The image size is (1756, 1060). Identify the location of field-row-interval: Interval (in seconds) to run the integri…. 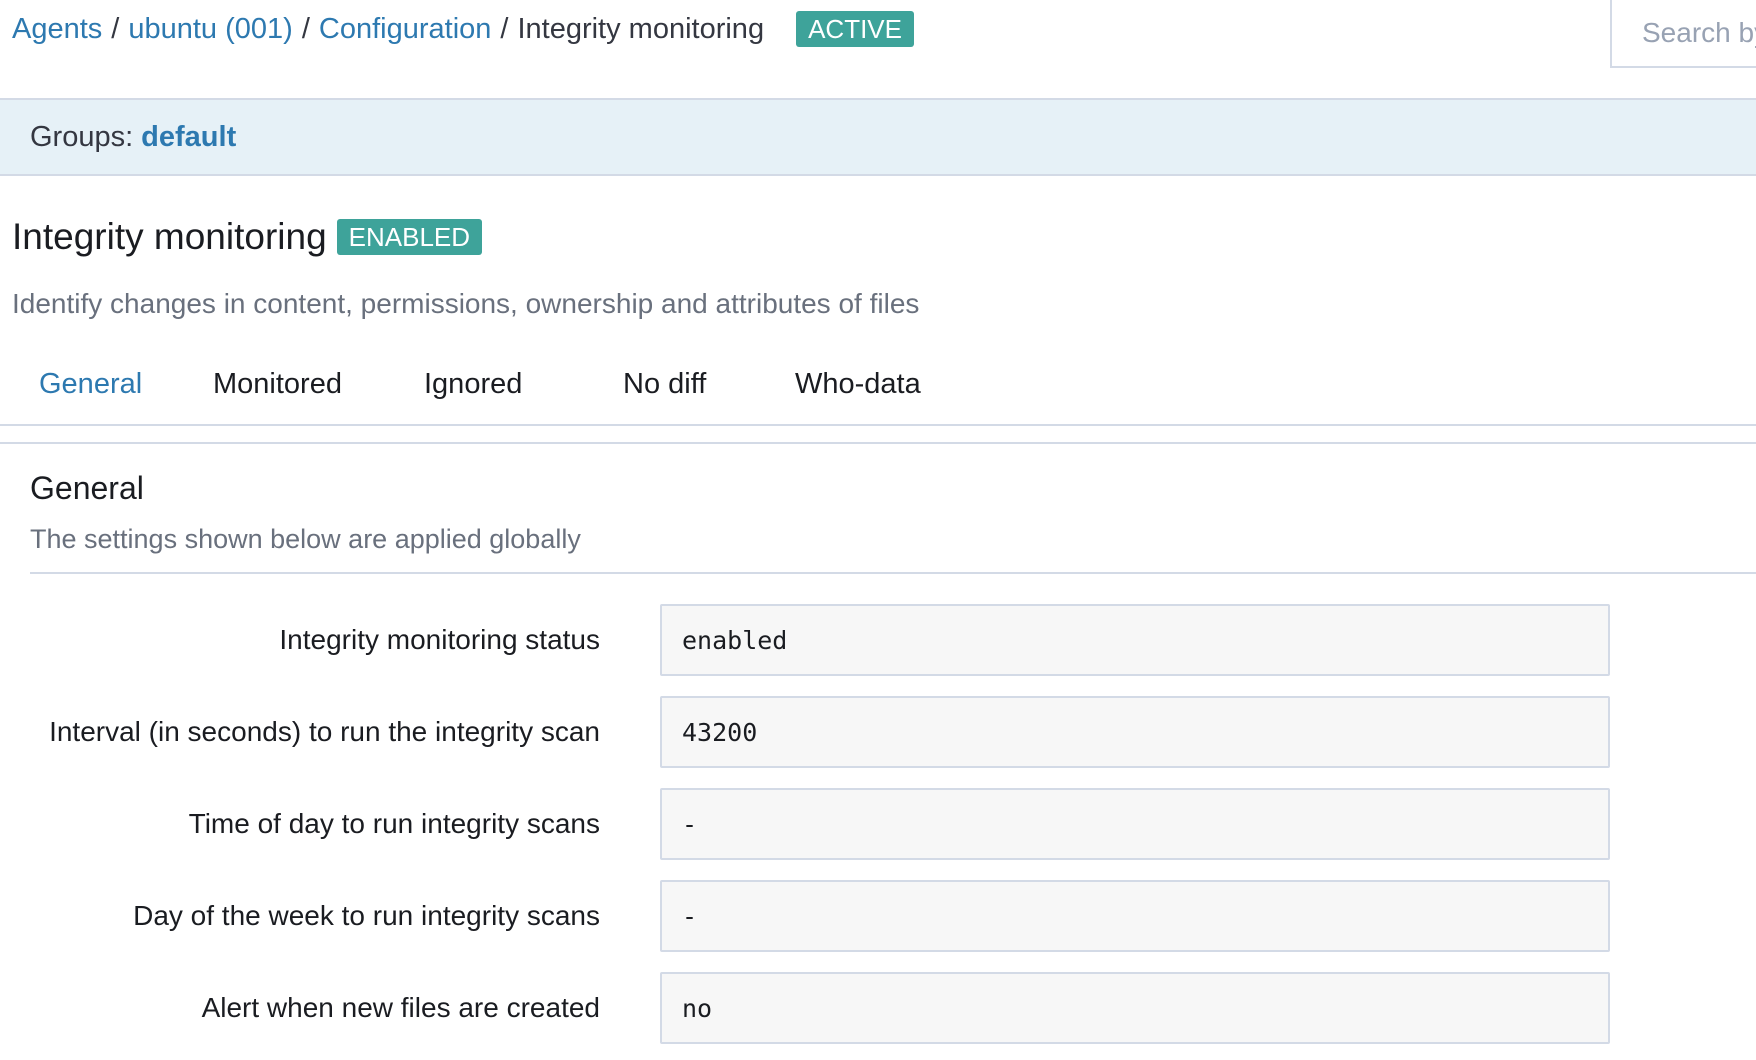
(878, 732).